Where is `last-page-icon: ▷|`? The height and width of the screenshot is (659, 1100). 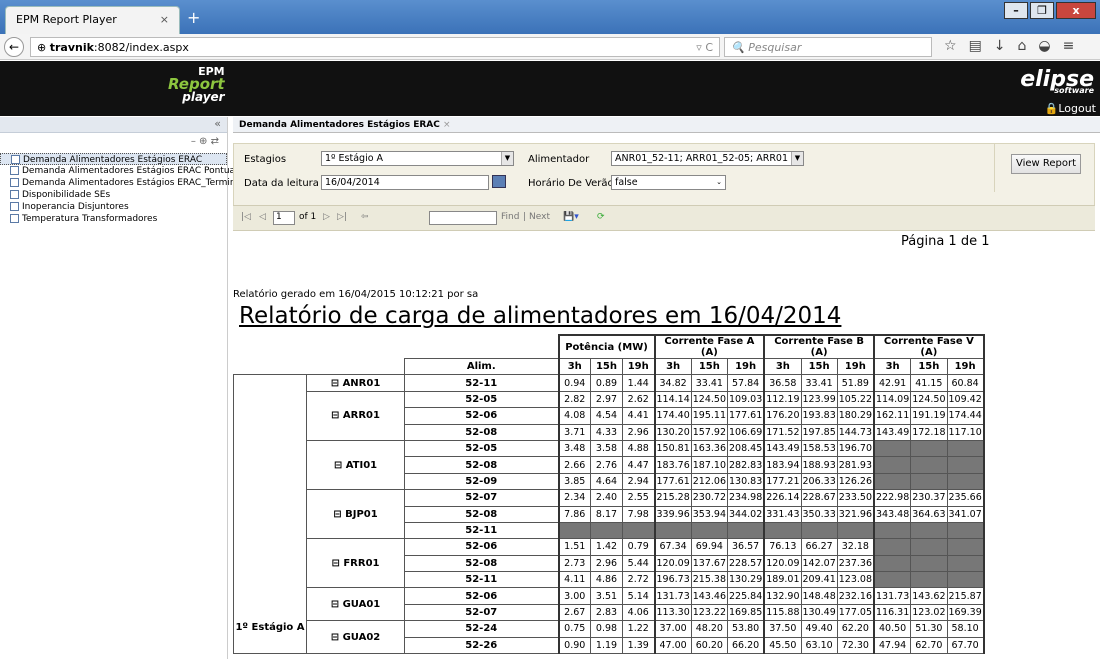
last-page-icon: ▷| is located at coordinates (342, 217).